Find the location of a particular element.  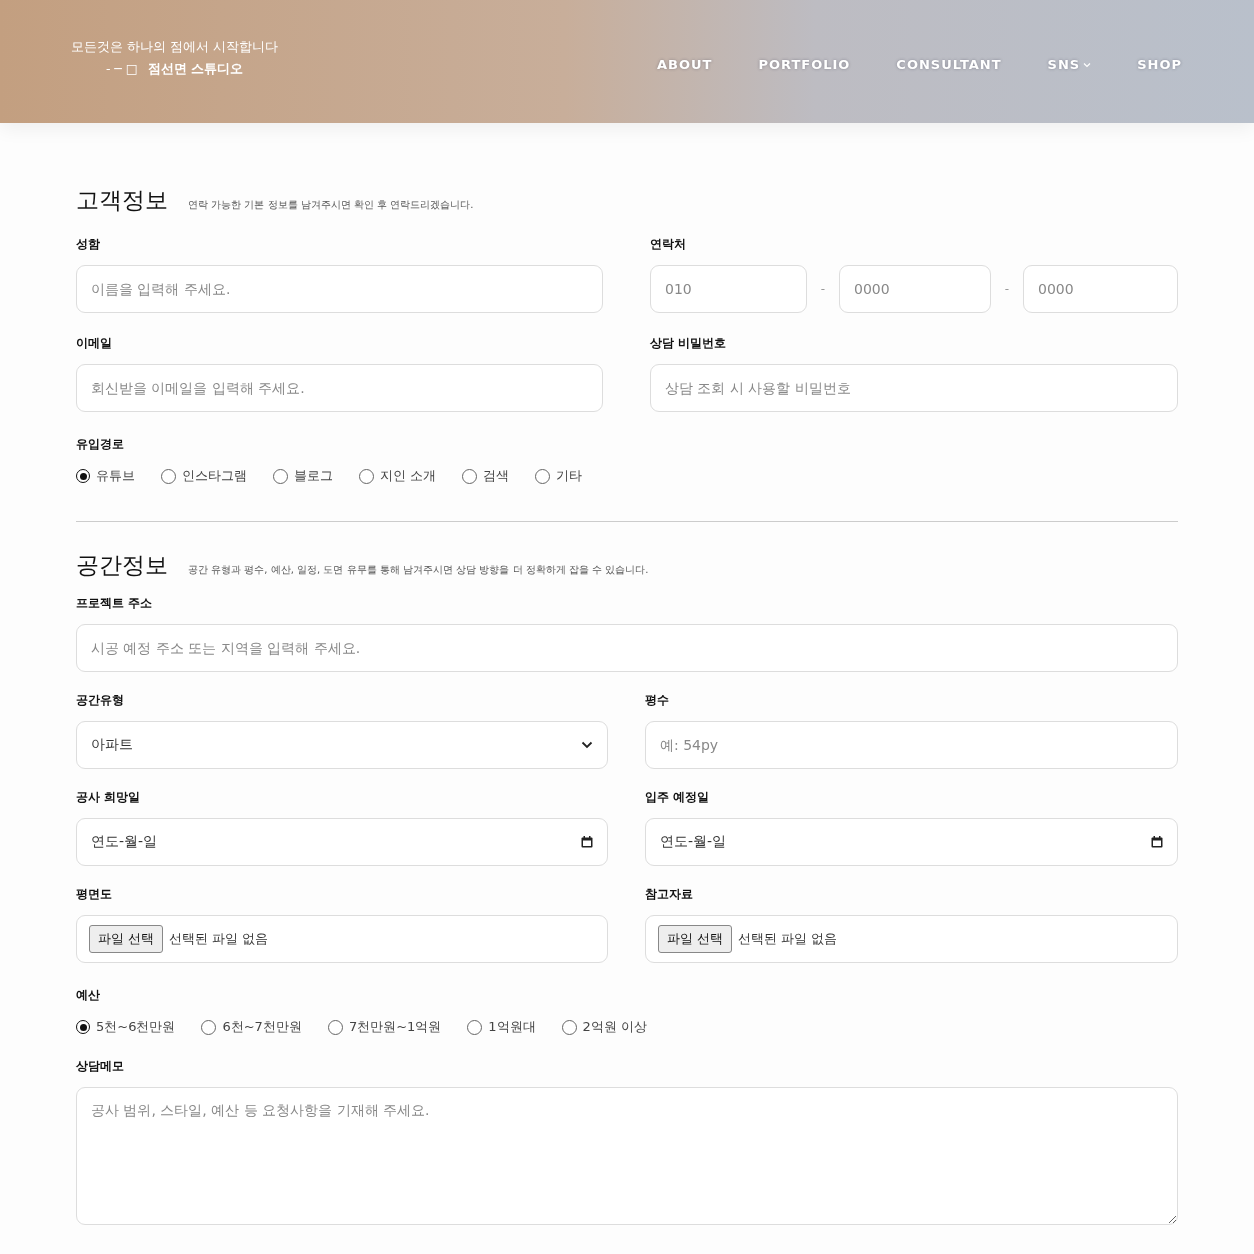

section-title: 고객정보 is located at coordinates (122, 200).